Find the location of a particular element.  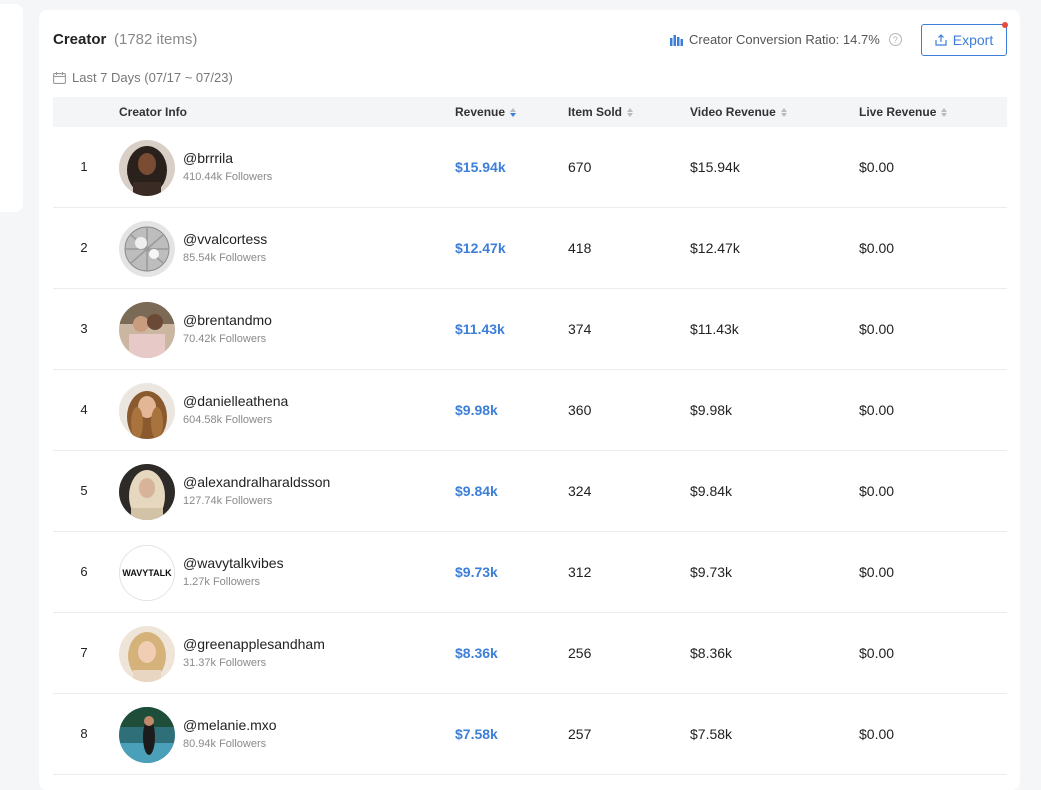

creator-handle: @alexandralharaldsson is located at coordinates (256, 482).